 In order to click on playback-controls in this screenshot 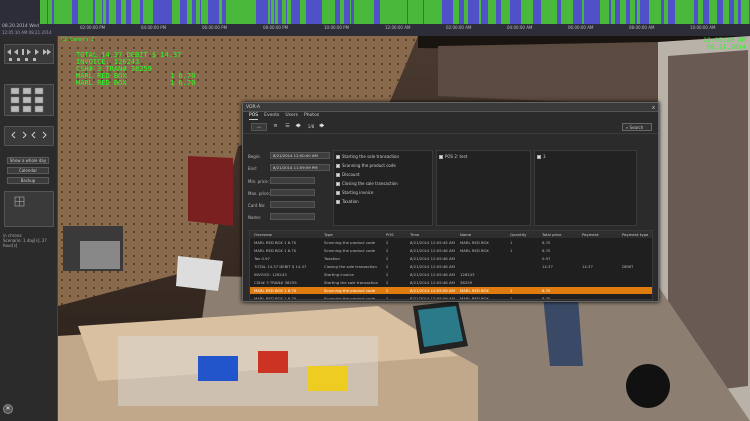, I will do `click(29, 54)`.